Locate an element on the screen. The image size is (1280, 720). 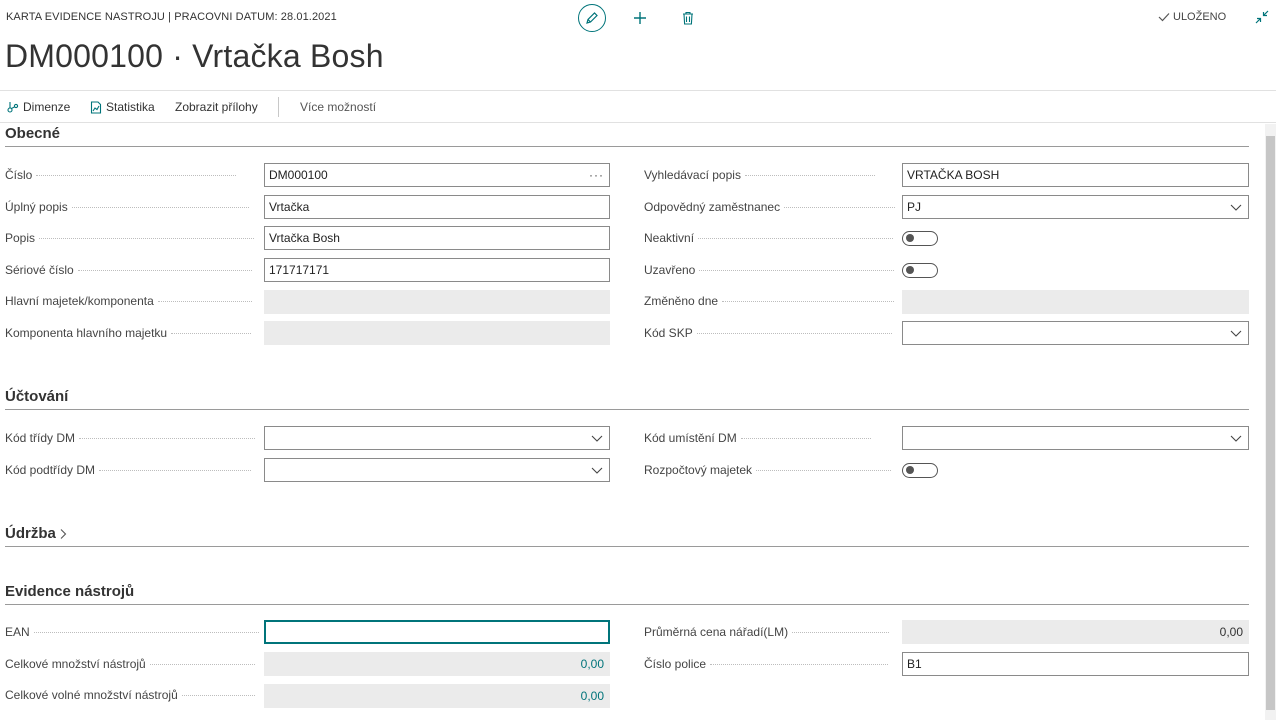
scrollbar-thumb is located at coordinates (1270, 423).